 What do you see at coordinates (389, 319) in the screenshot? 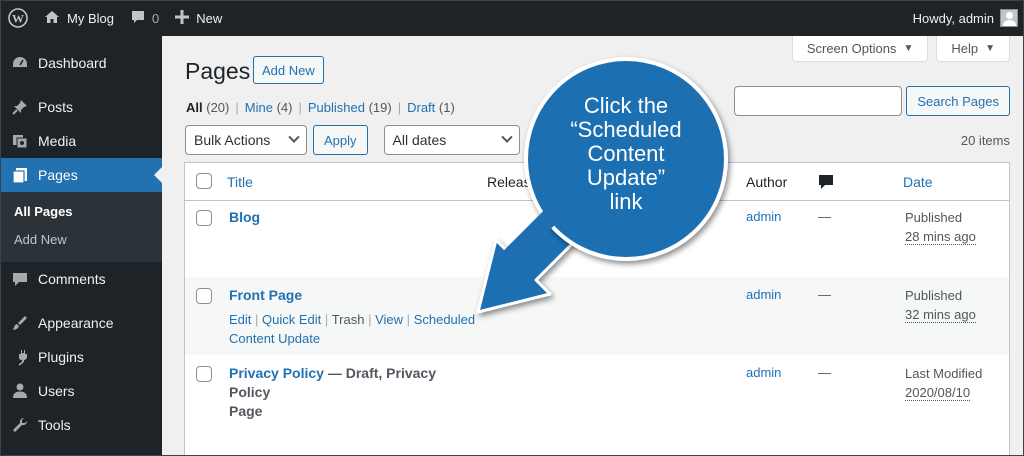
I see `view-link: View` at bounding box center [389, 319].